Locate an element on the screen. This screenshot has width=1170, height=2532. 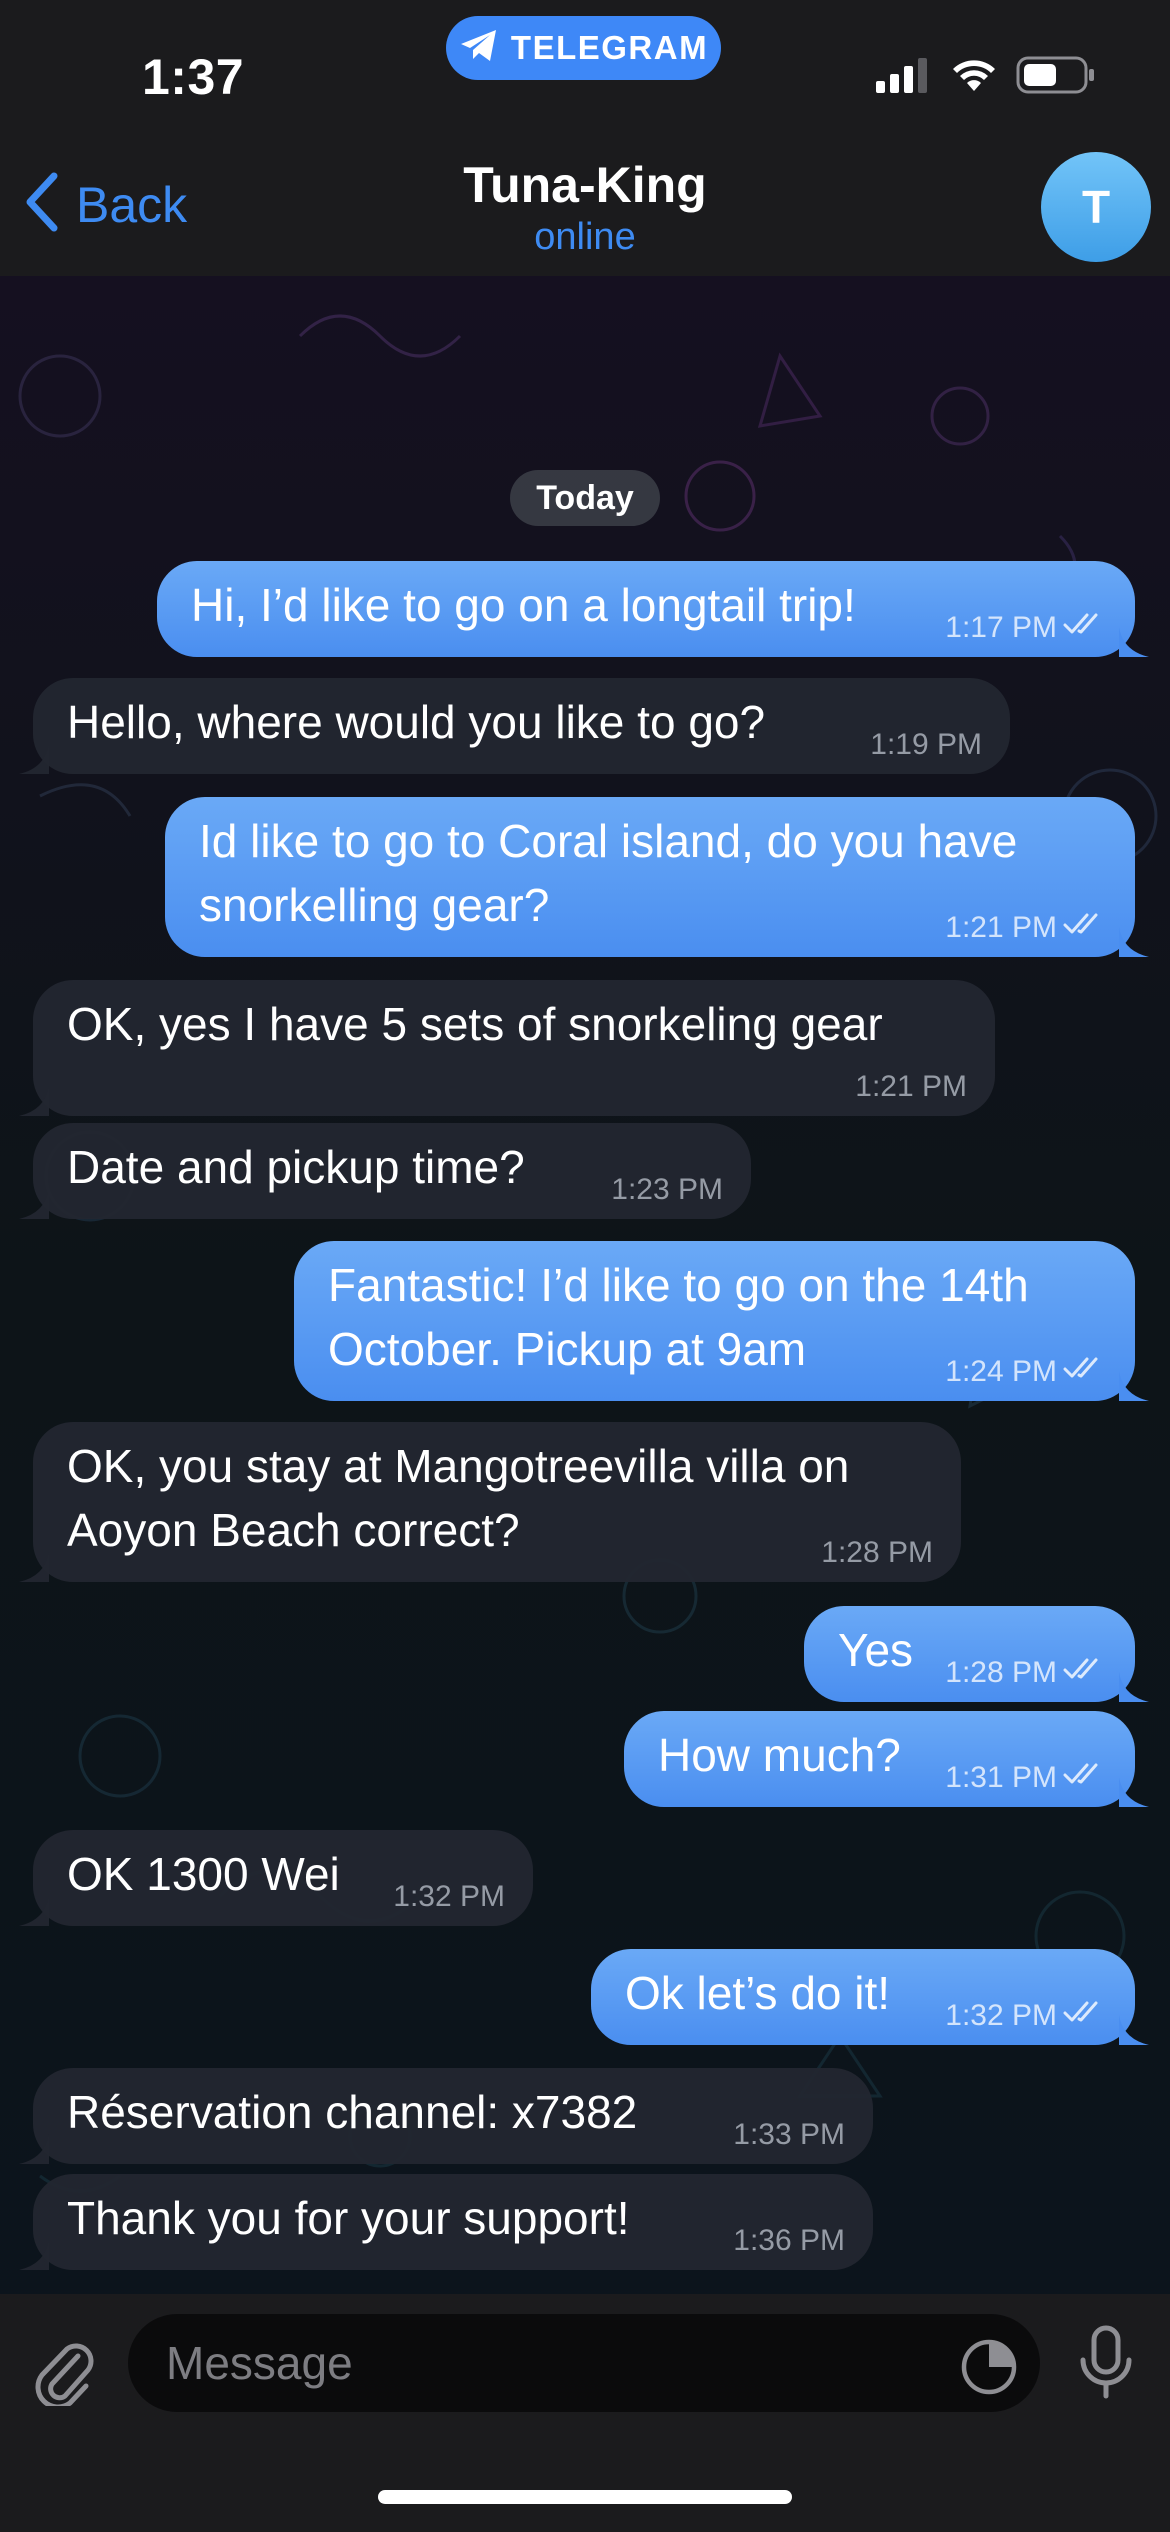
message-time: 1:36 PM is located at coordinates (789, 2240).